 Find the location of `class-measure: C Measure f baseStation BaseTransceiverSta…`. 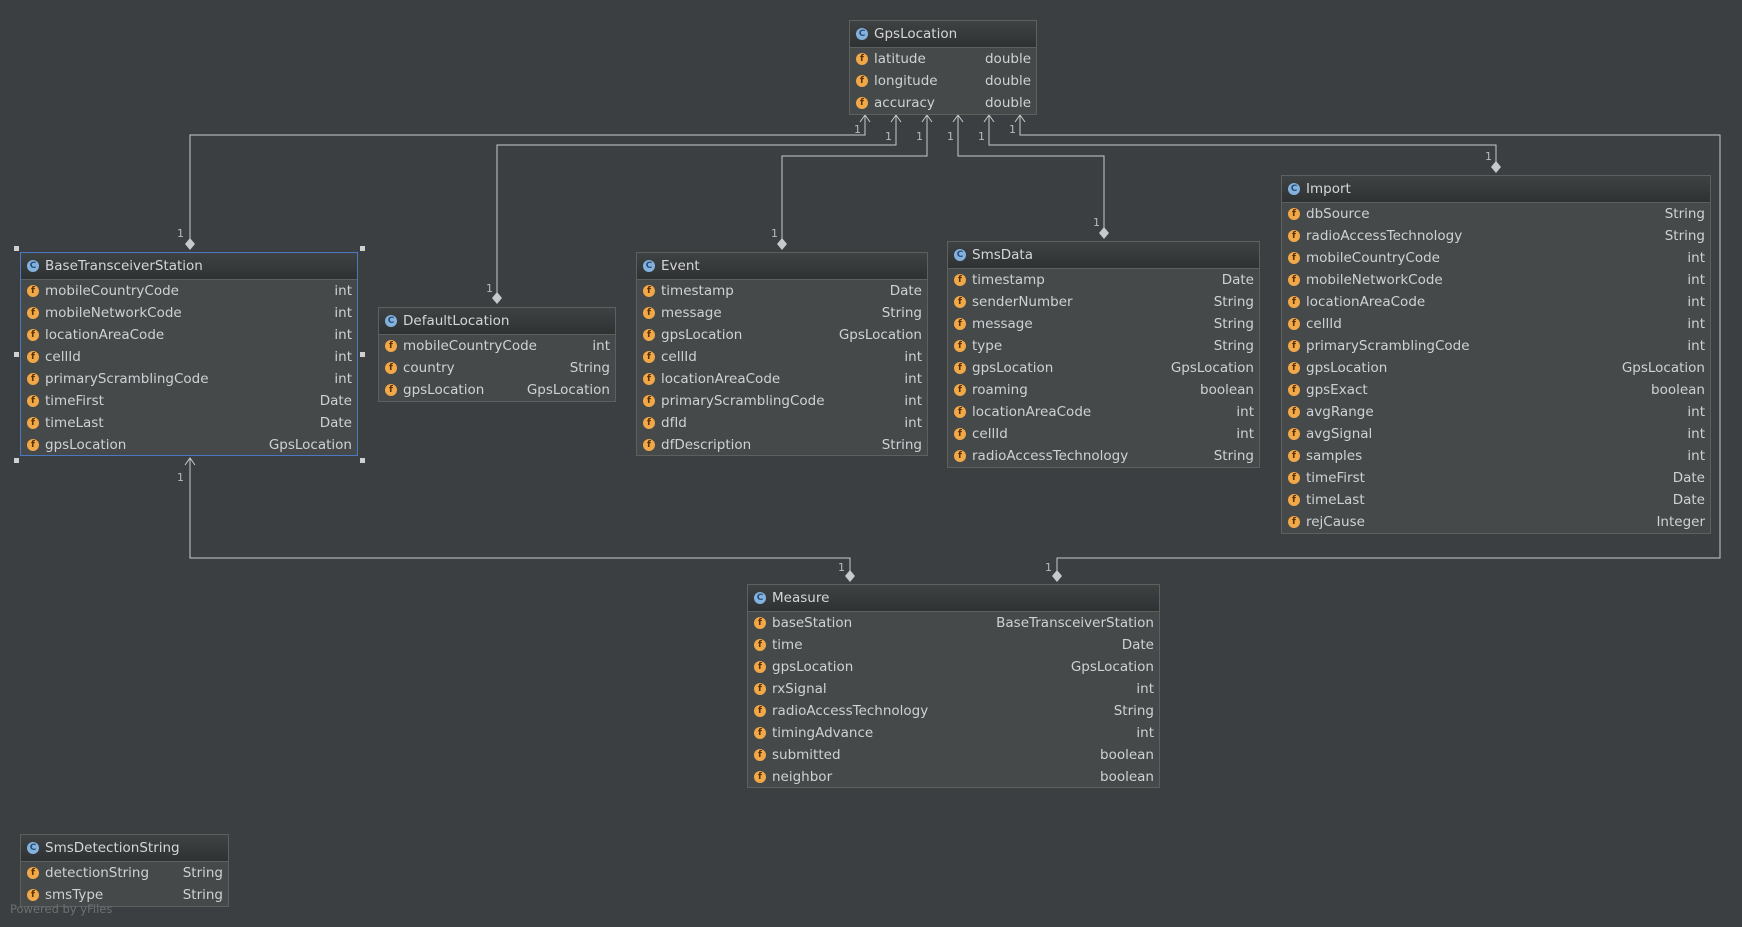

class-measure: C Measure f baseStation BaseTransceiverSta… is located at coordinates (953, 686).